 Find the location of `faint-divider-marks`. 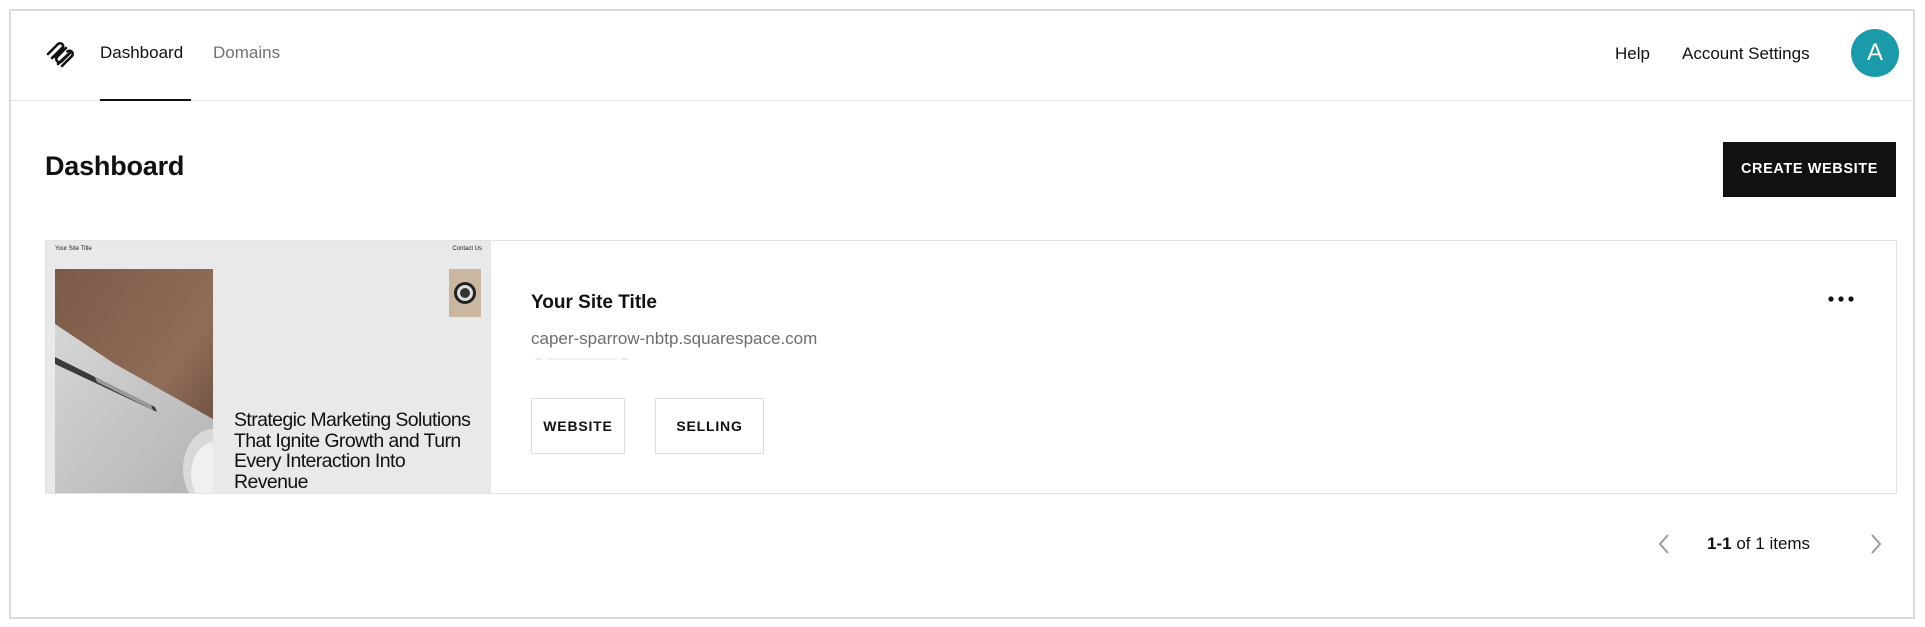

faint-divider-marks is located at coordinates (581, 359).